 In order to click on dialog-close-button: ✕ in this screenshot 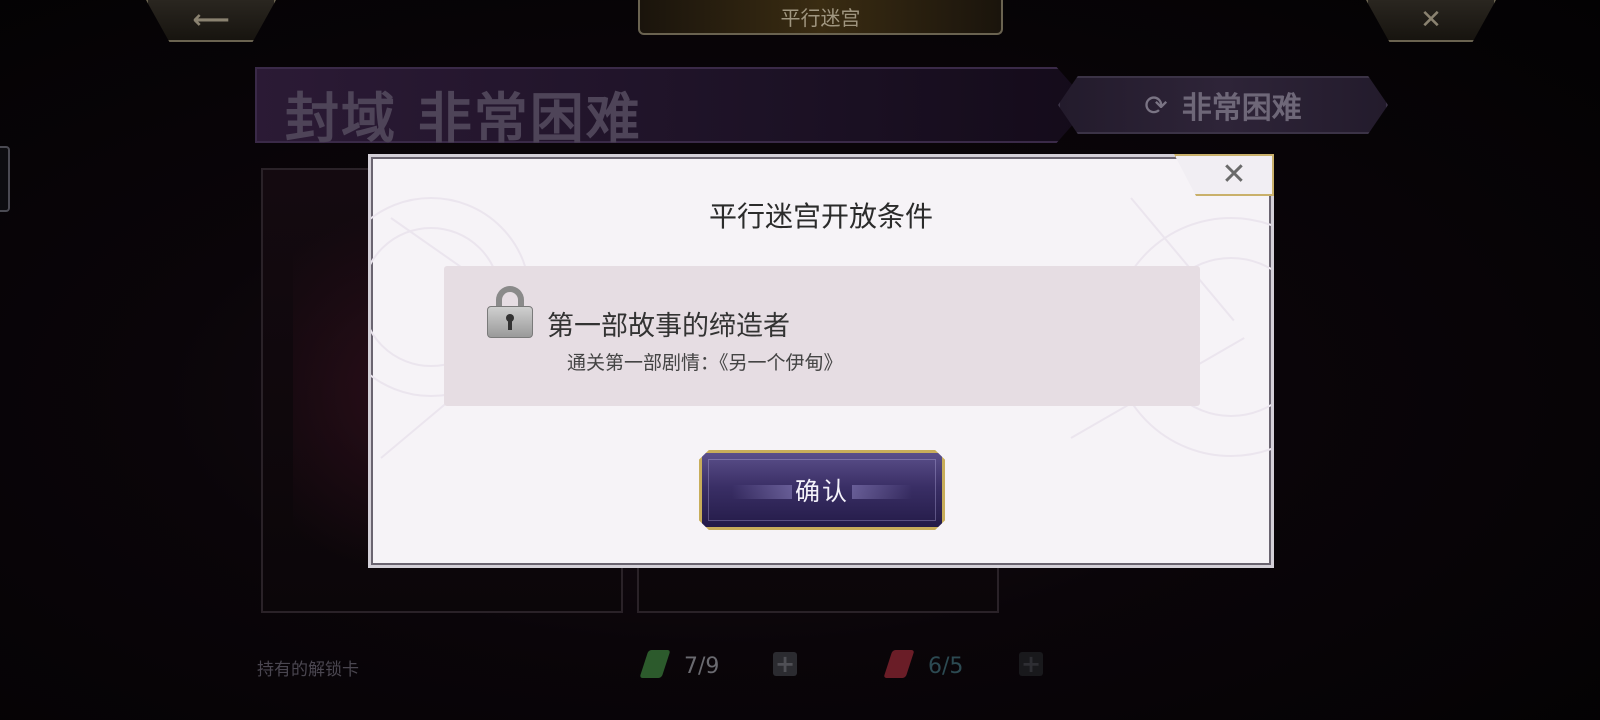, I will do `click(1224, 175)`.